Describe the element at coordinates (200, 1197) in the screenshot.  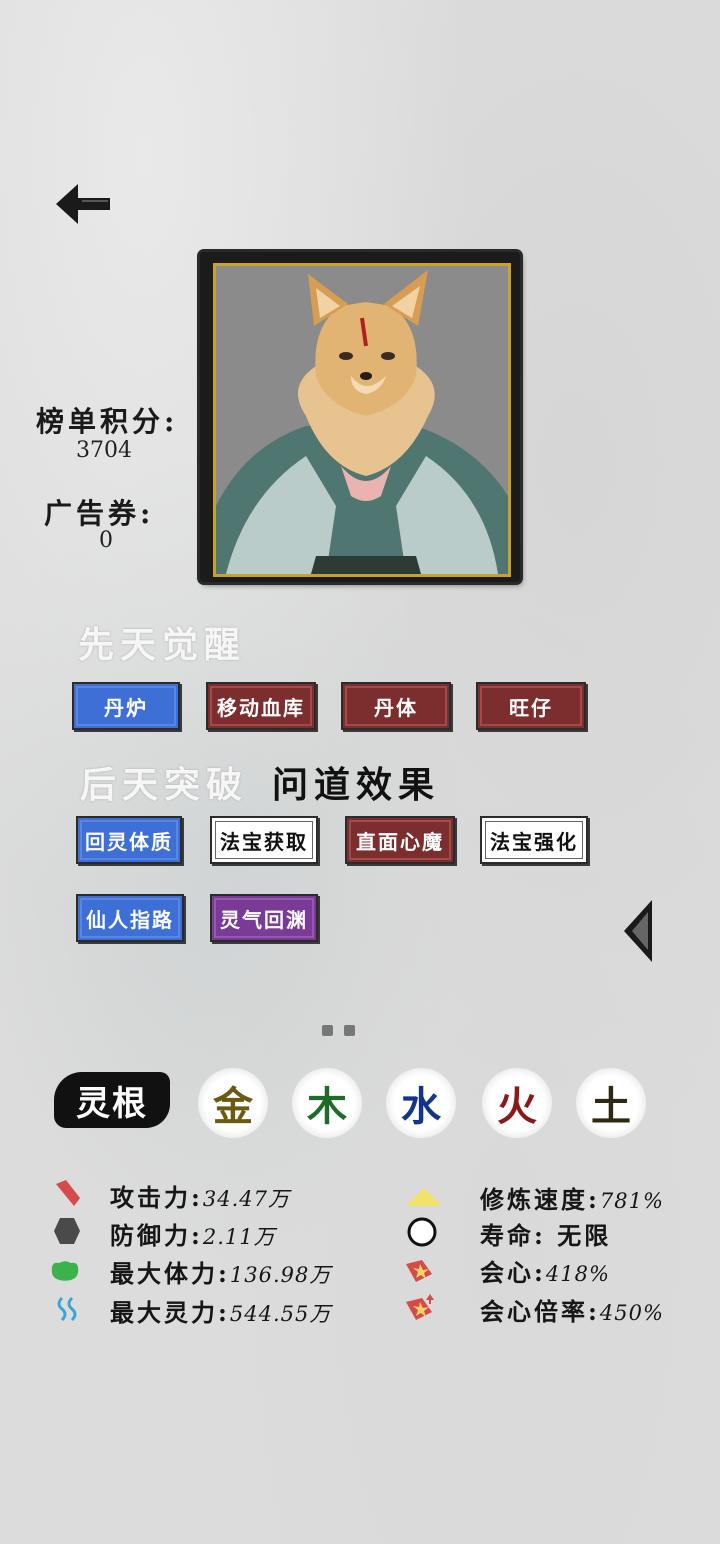
I see `attack-stat: 攻击力:34.47万` at that location.